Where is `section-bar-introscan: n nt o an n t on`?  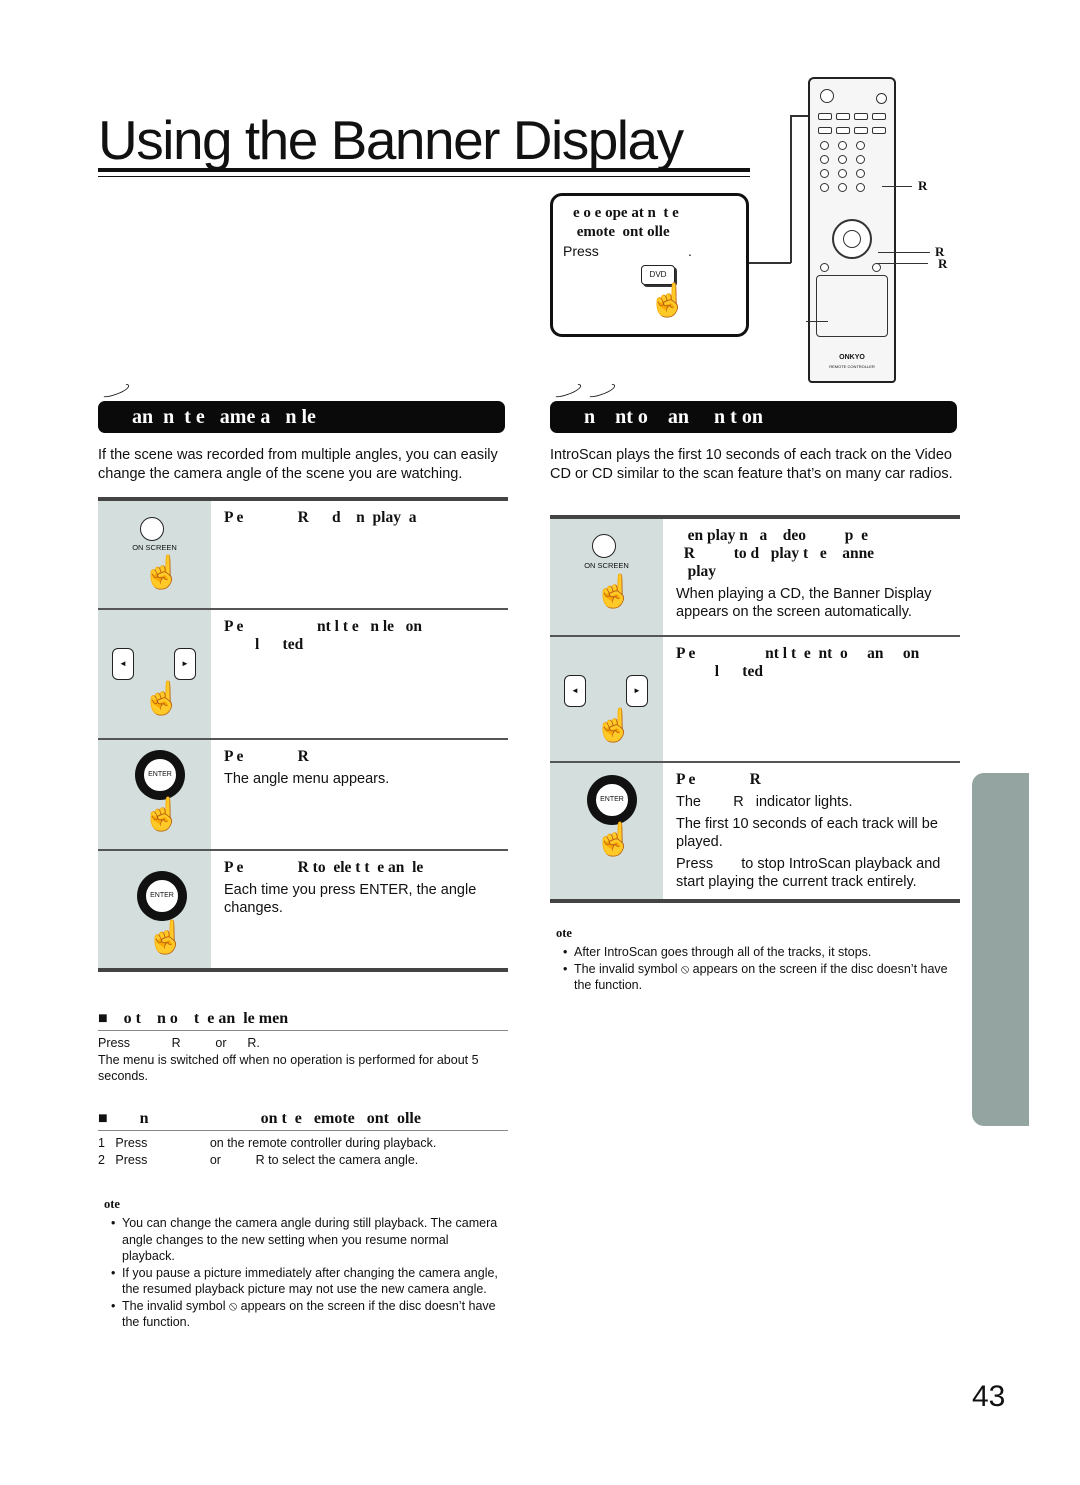 section-bar-introscan: n nt o an n t on is located at coordinates (753, 417).